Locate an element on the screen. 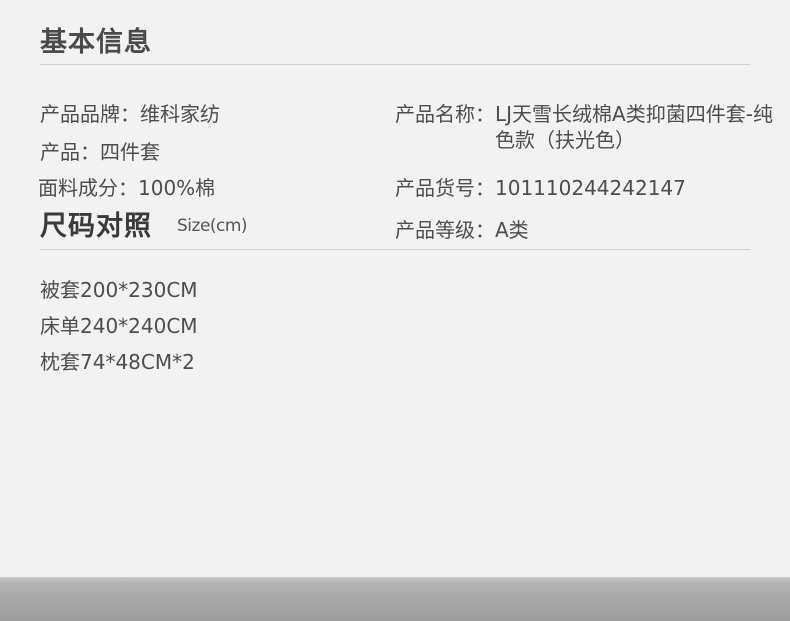  brand-row: 产品品牌：维科家纺 is located at coordinates (130, 114).